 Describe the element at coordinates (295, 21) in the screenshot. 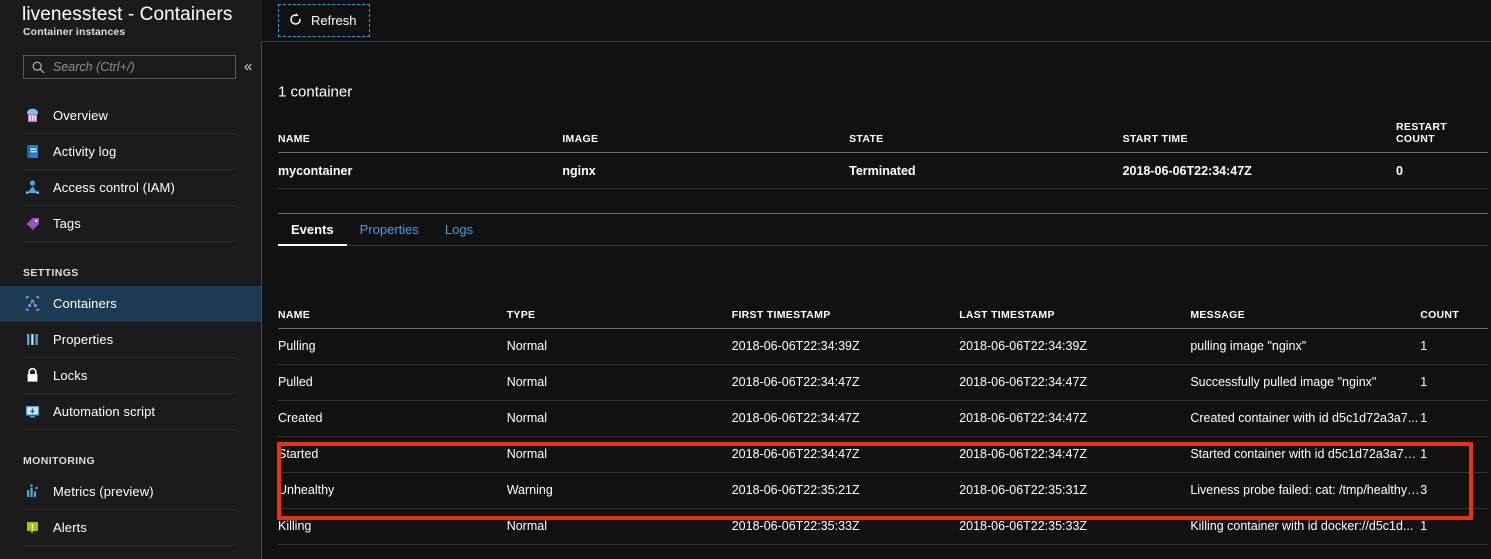

I see `refresh-icon` at that location.